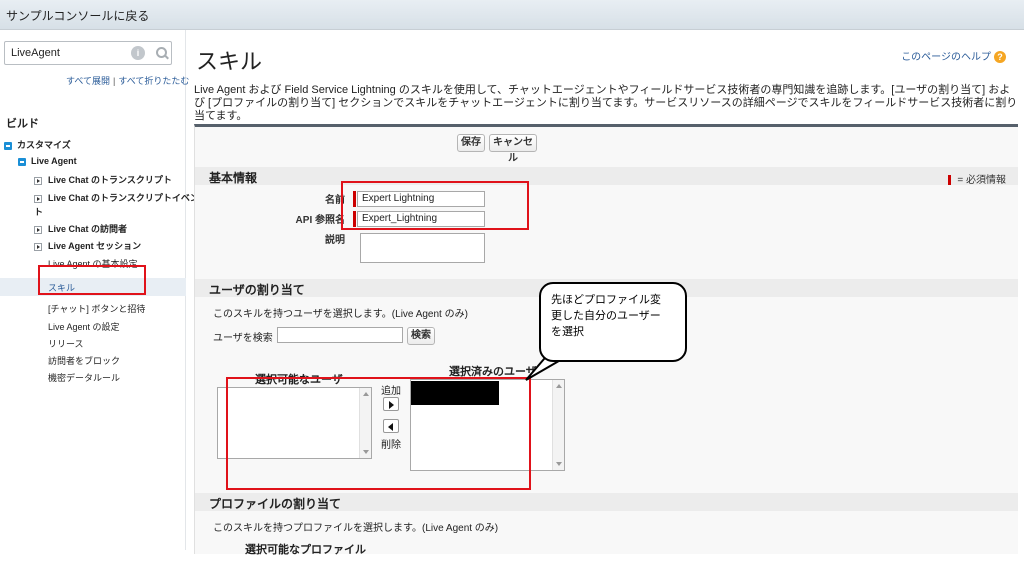 This screenshot has width=1024, height=564. What do you see at coordinates (606, 502) in the screenshot?
I see `profile-assignment-section: プロファイルの割り当て` at bounding box center [606, 502].